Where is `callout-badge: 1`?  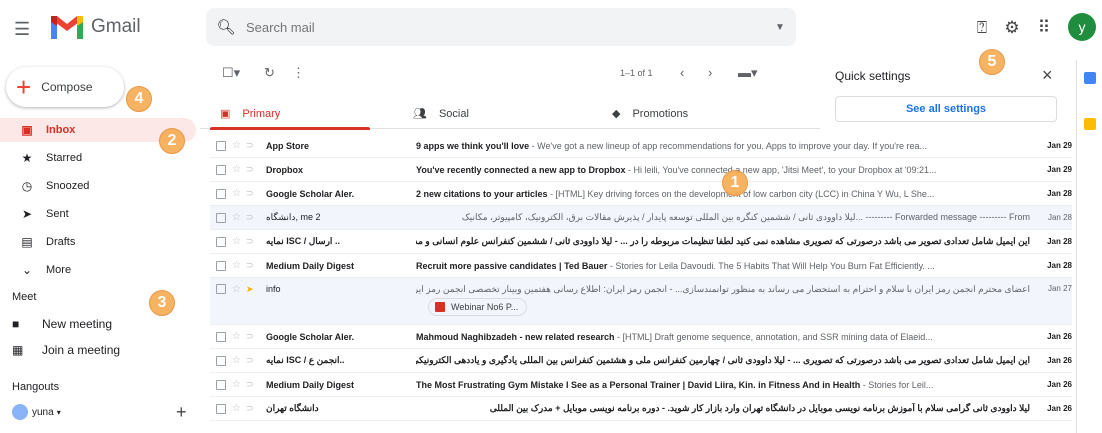
callout-badge: 1 is located at coordinates (735, 183).